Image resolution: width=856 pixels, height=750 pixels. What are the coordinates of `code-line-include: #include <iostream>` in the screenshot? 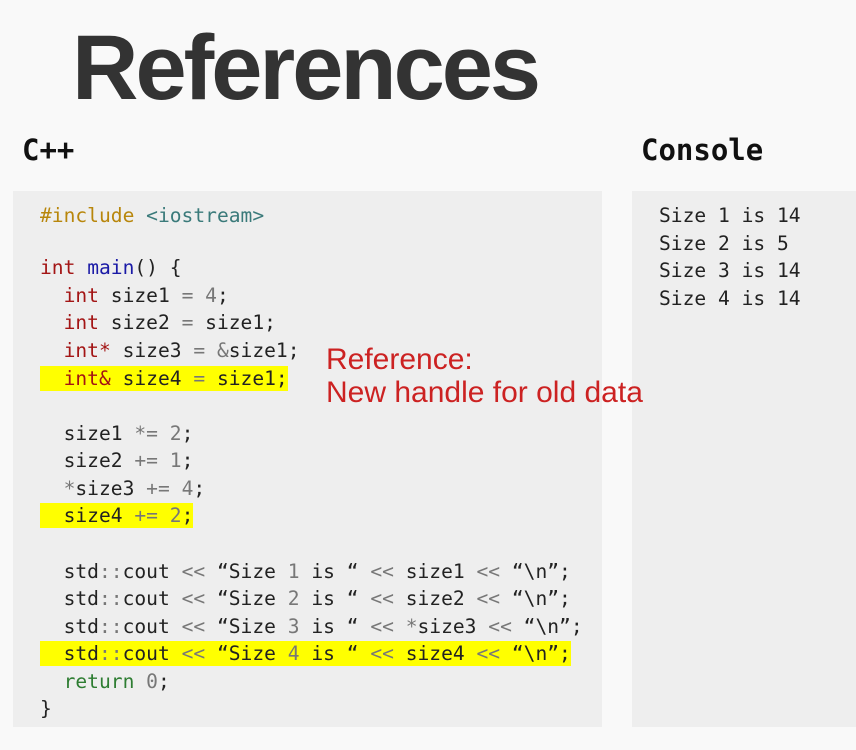 It's located at (152, 215).